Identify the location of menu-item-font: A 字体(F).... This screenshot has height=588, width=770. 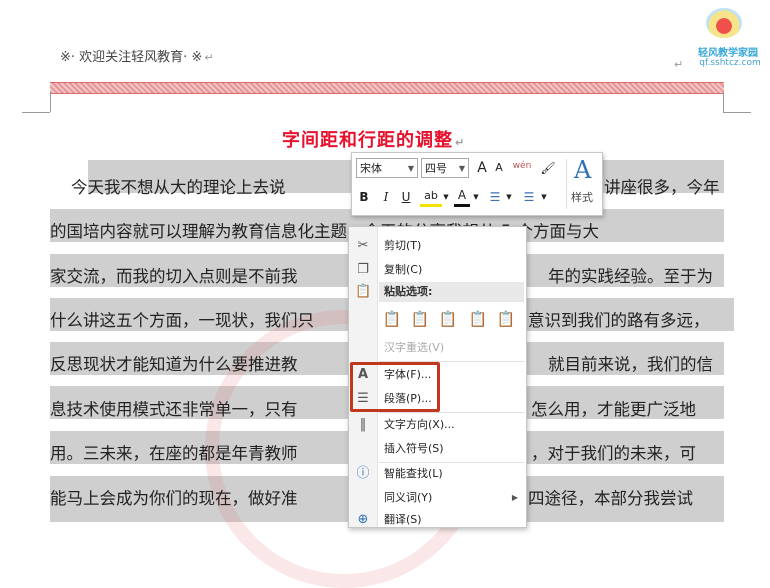
(437, 375).